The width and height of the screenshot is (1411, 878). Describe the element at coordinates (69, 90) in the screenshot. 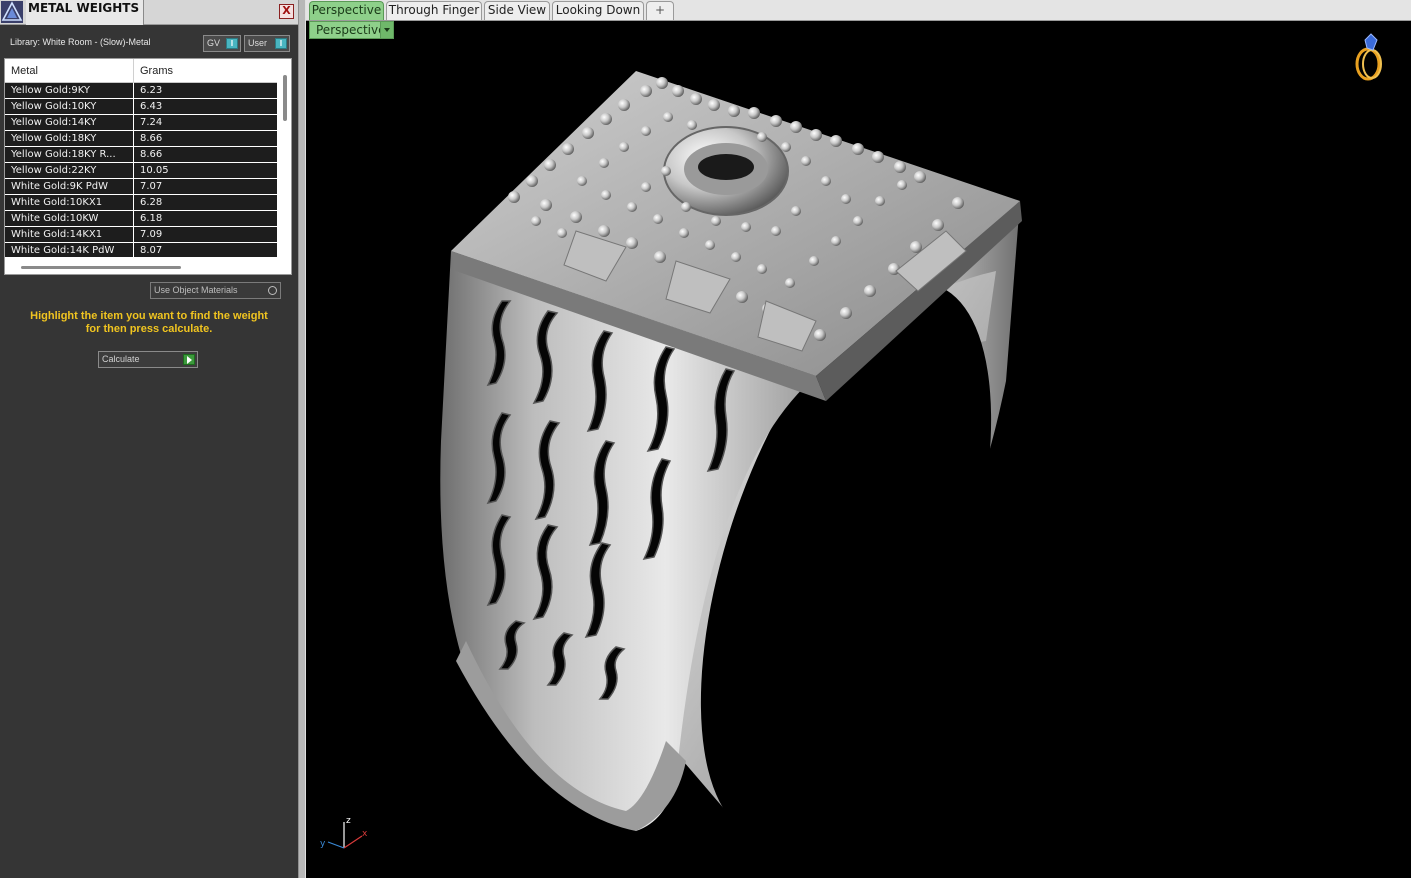

I see `metal-cell: Yellow Gold:9KY` at that location.